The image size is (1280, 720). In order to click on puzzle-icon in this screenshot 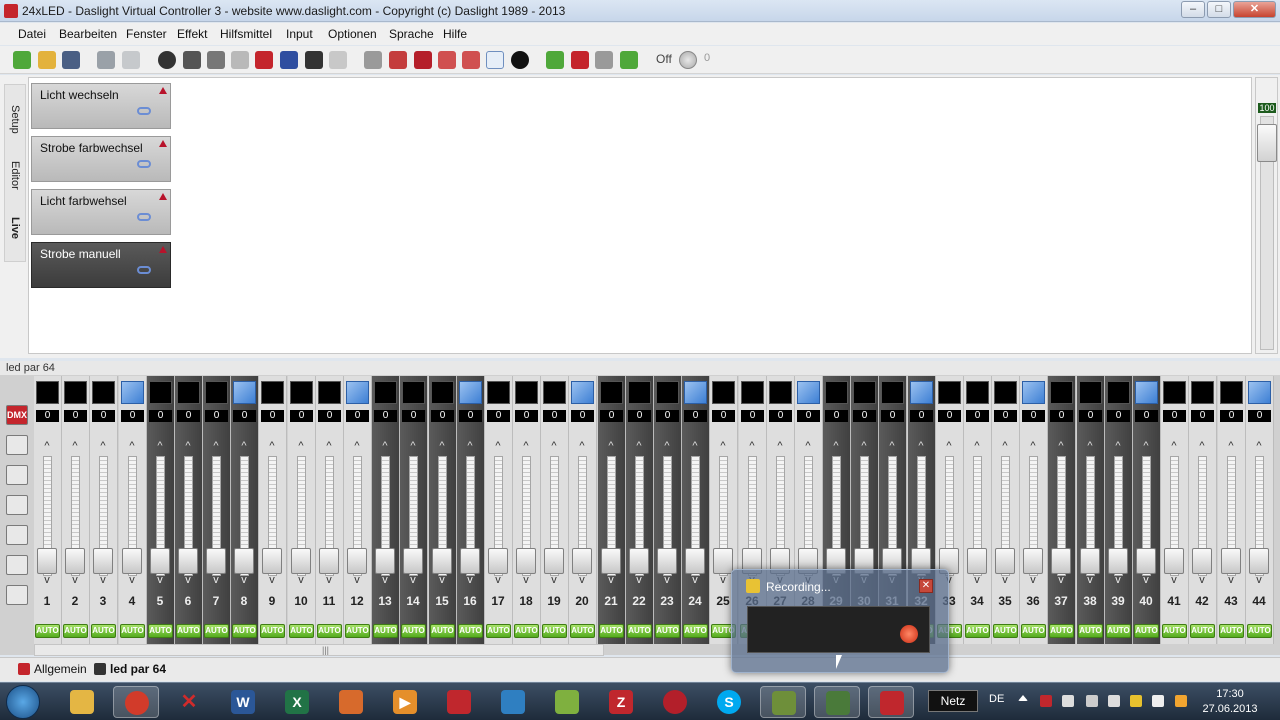, I will do `click(240, 60)`.